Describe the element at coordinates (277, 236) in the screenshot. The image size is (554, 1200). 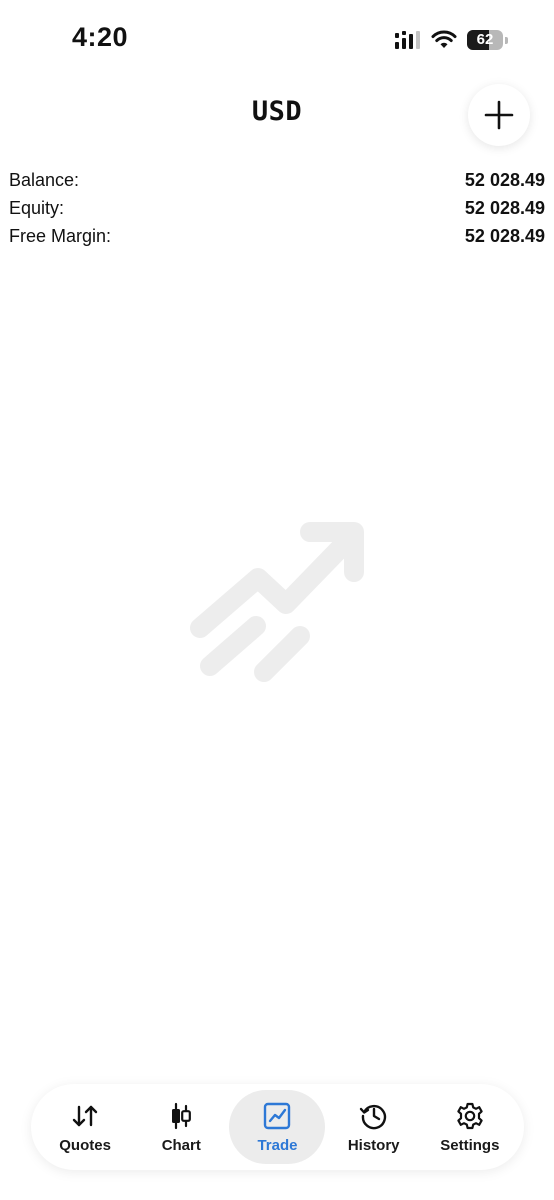
I see `free-margin-row: Free Margin: 52 028.49` at that location.